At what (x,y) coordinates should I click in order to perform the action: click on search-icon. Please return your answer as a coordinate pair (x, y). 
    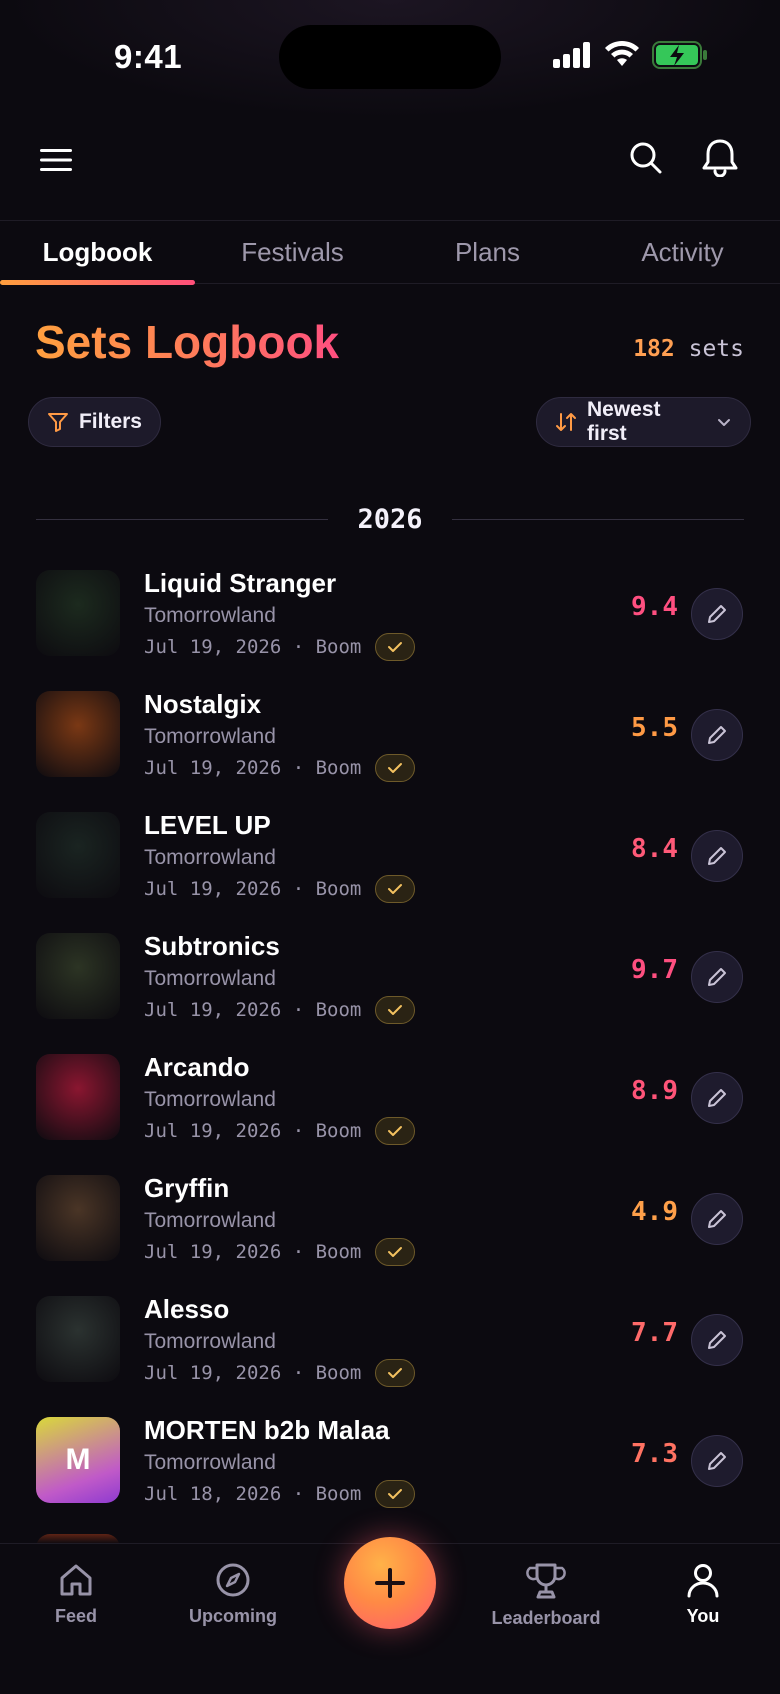
    Looking at the image, I should click on (646, 158).